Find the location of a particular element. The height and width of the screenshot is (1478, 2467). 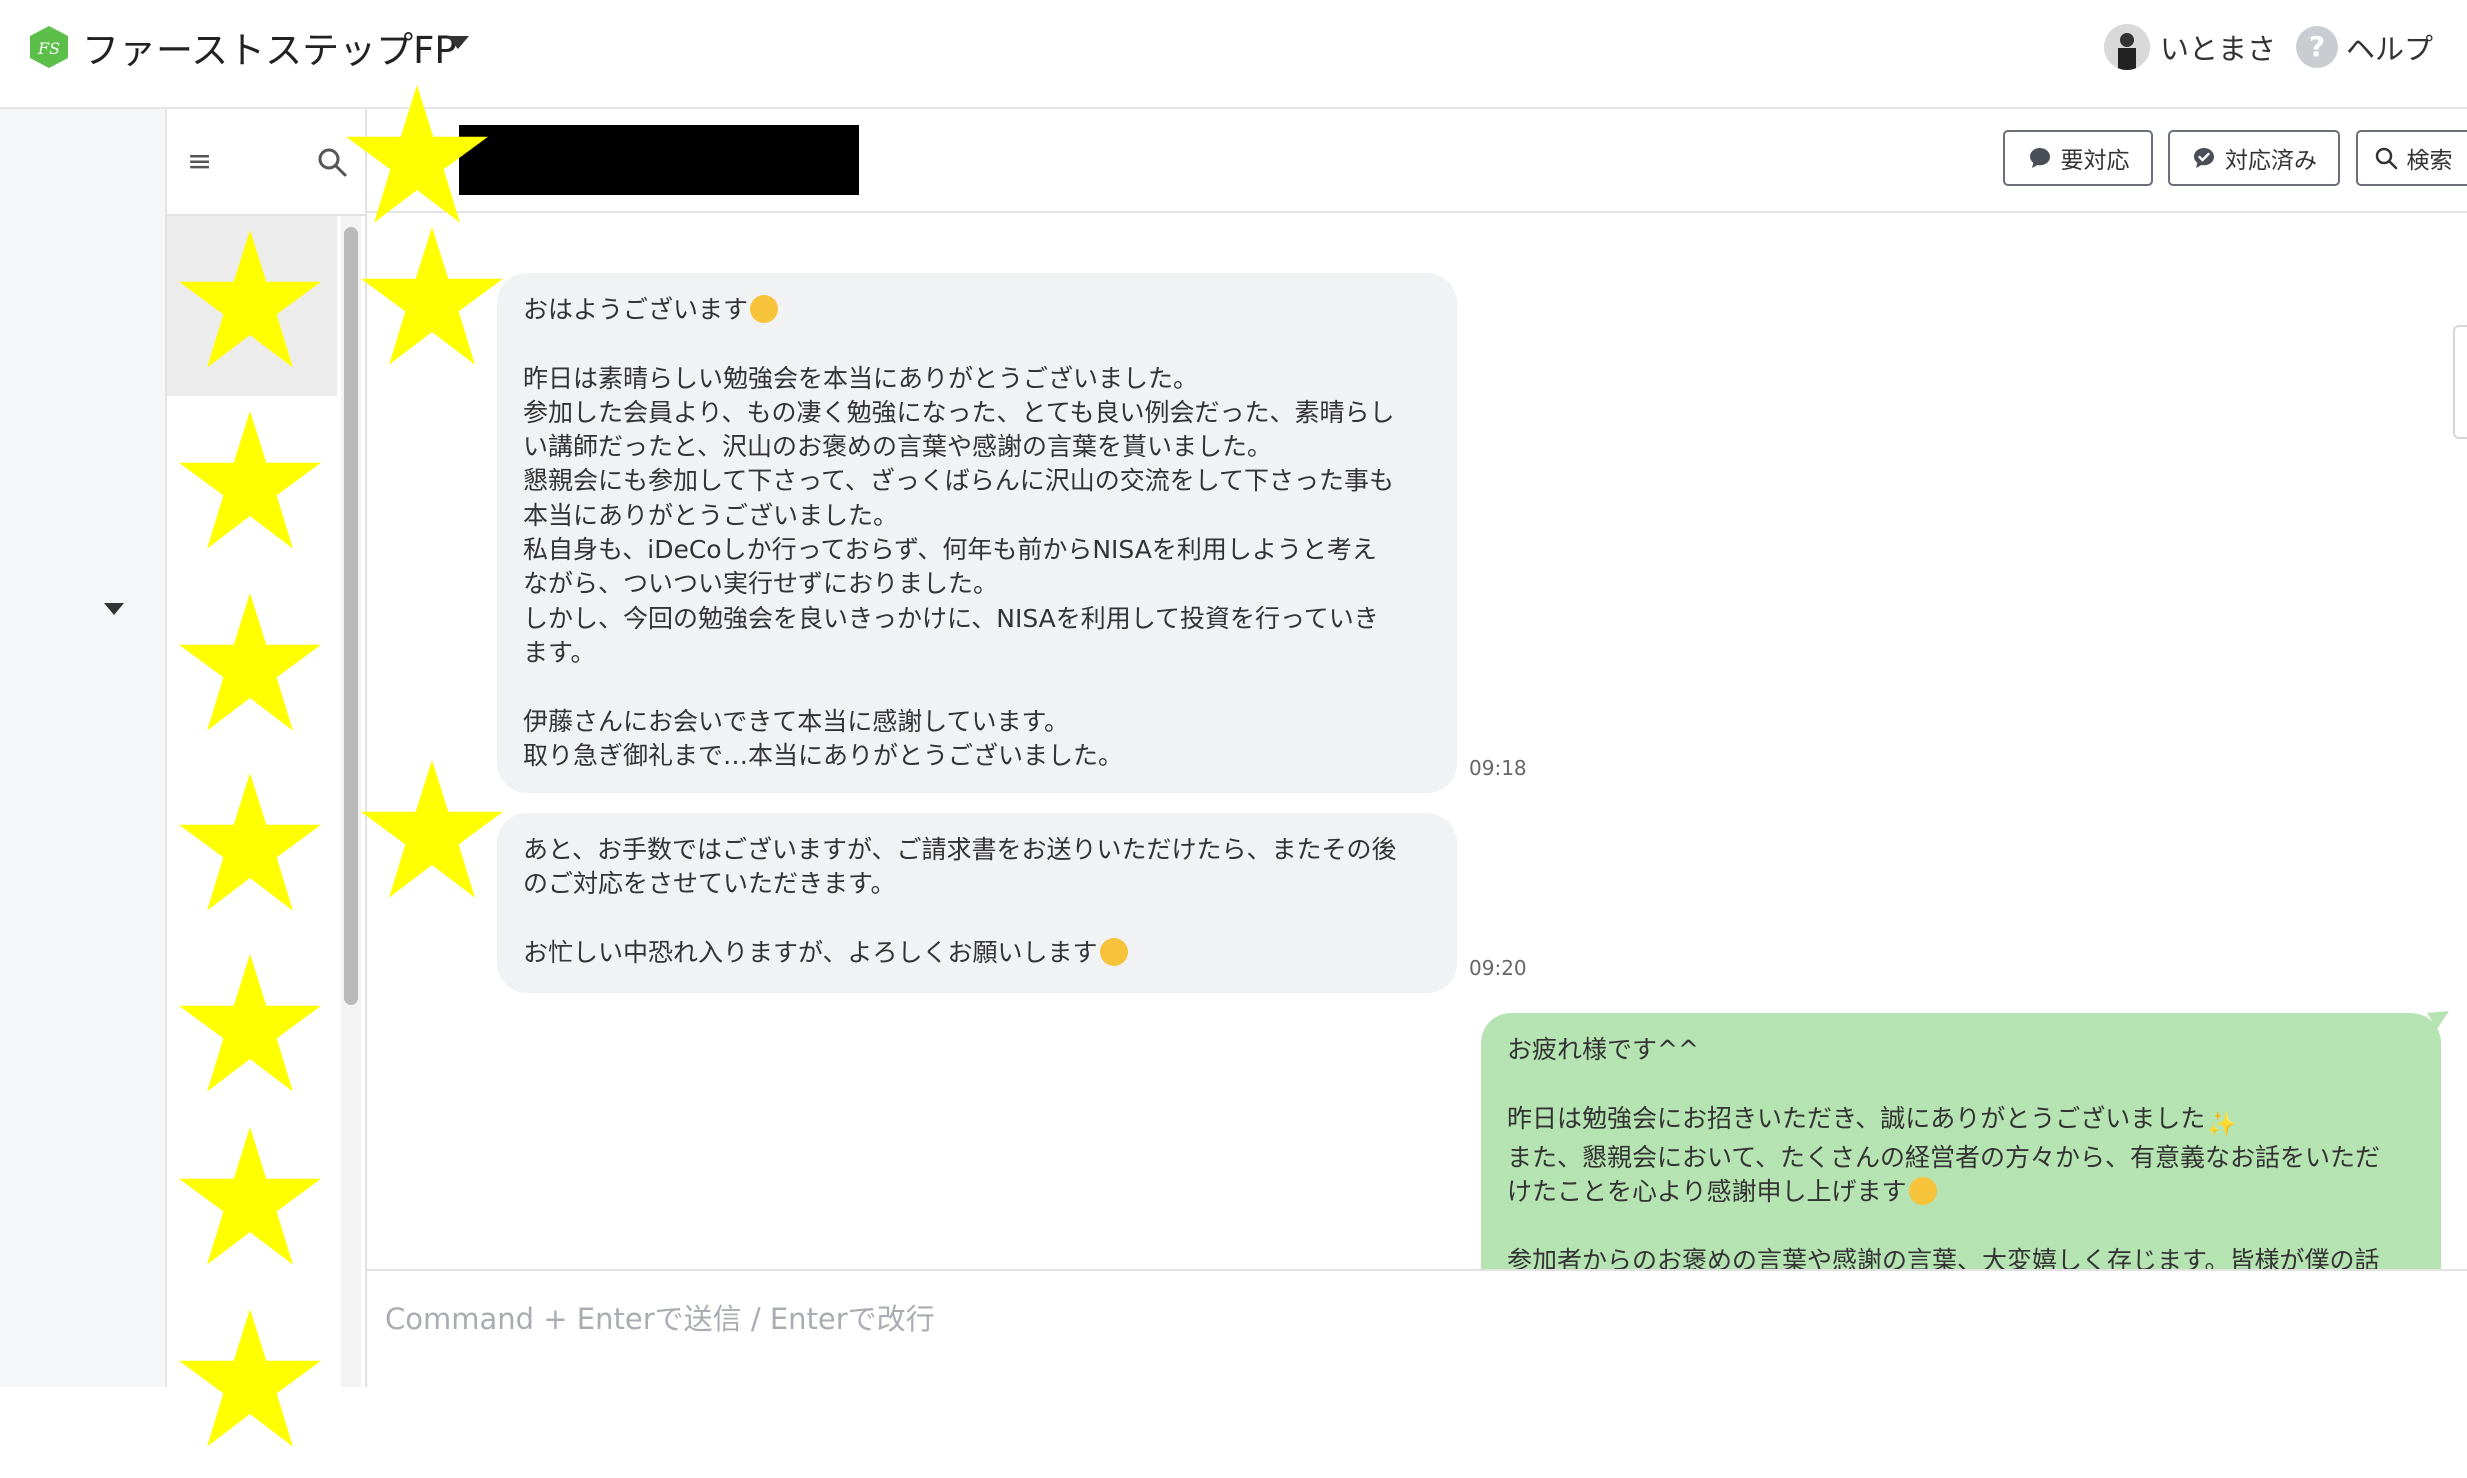

redacted-contact-name is located at coordinates (659, 160).